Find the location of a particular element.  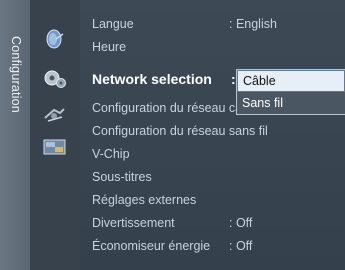

menu-item-label: Configuration du réseau sans fil is located at coordinates (180, 131).